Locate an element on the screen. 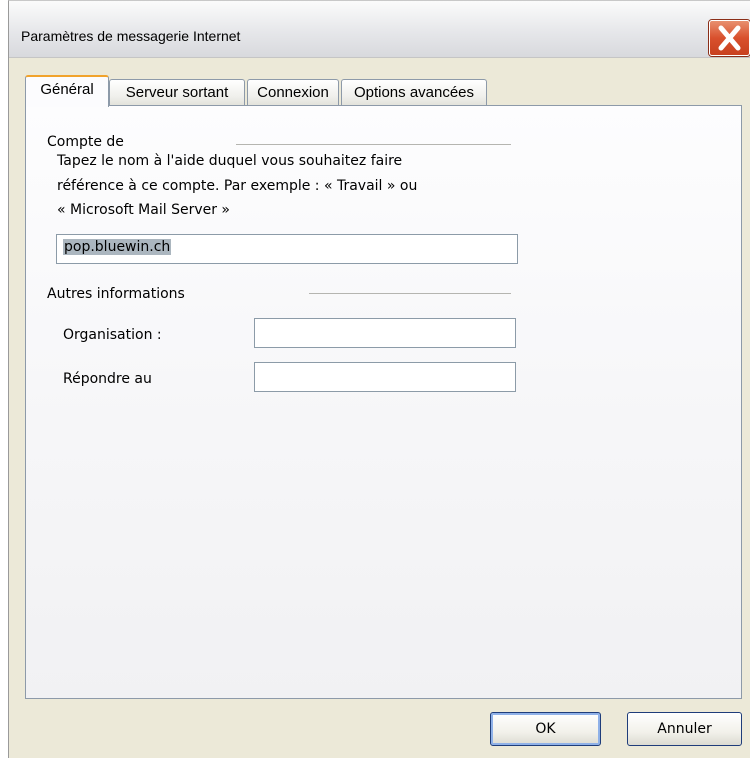 This screenshot has width=750, height=758. close-x-icon is located at coordinates (729, 38).